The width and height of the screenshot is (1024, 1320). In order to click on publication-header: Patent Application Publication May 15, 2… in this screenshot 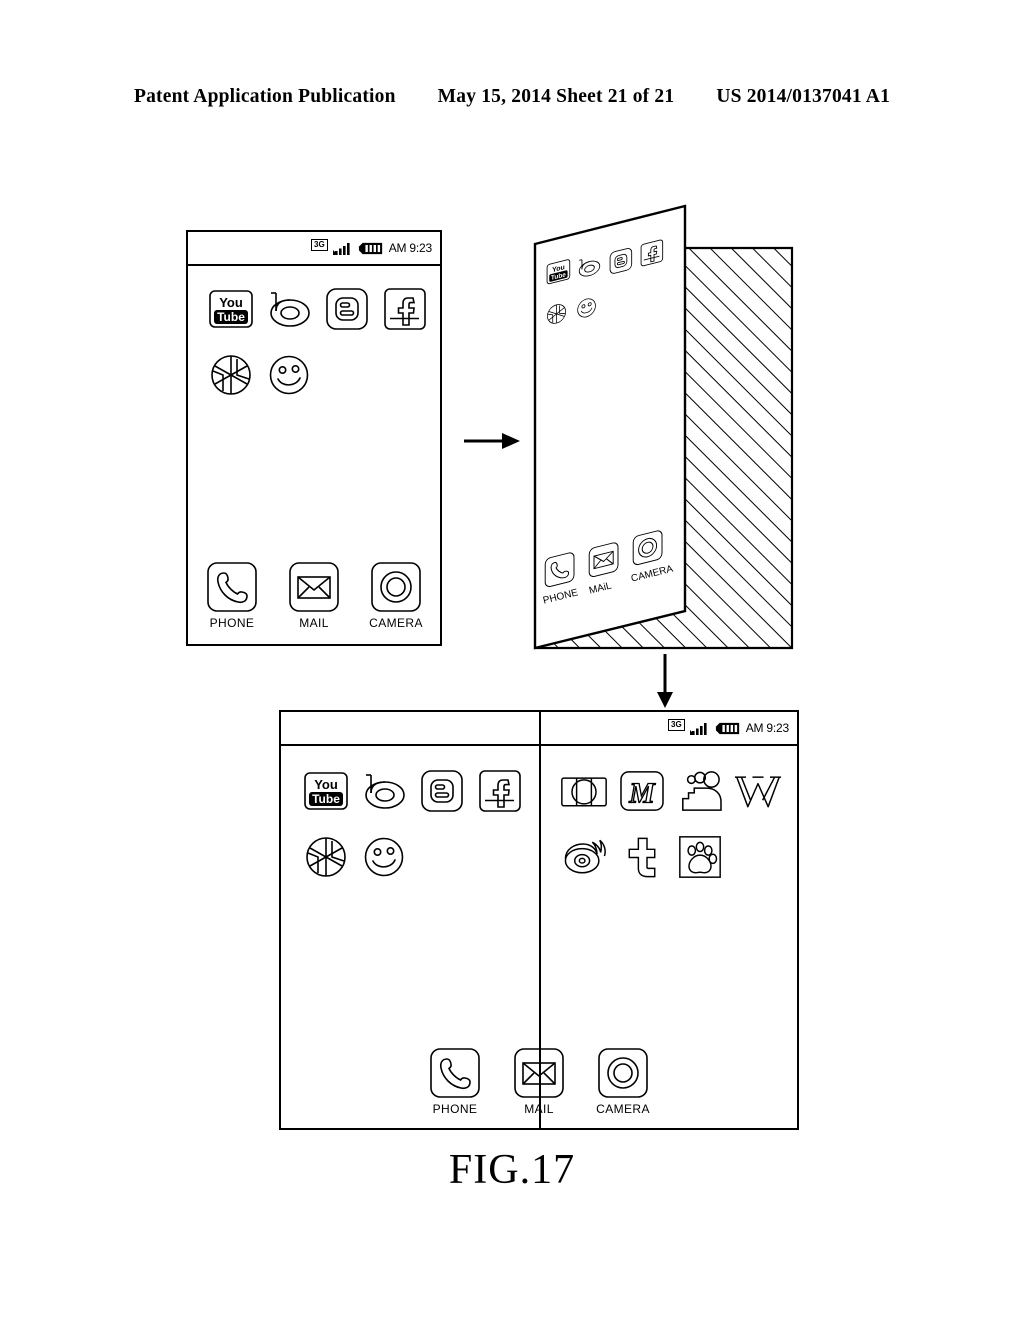, I will do `click(512, 97)`.